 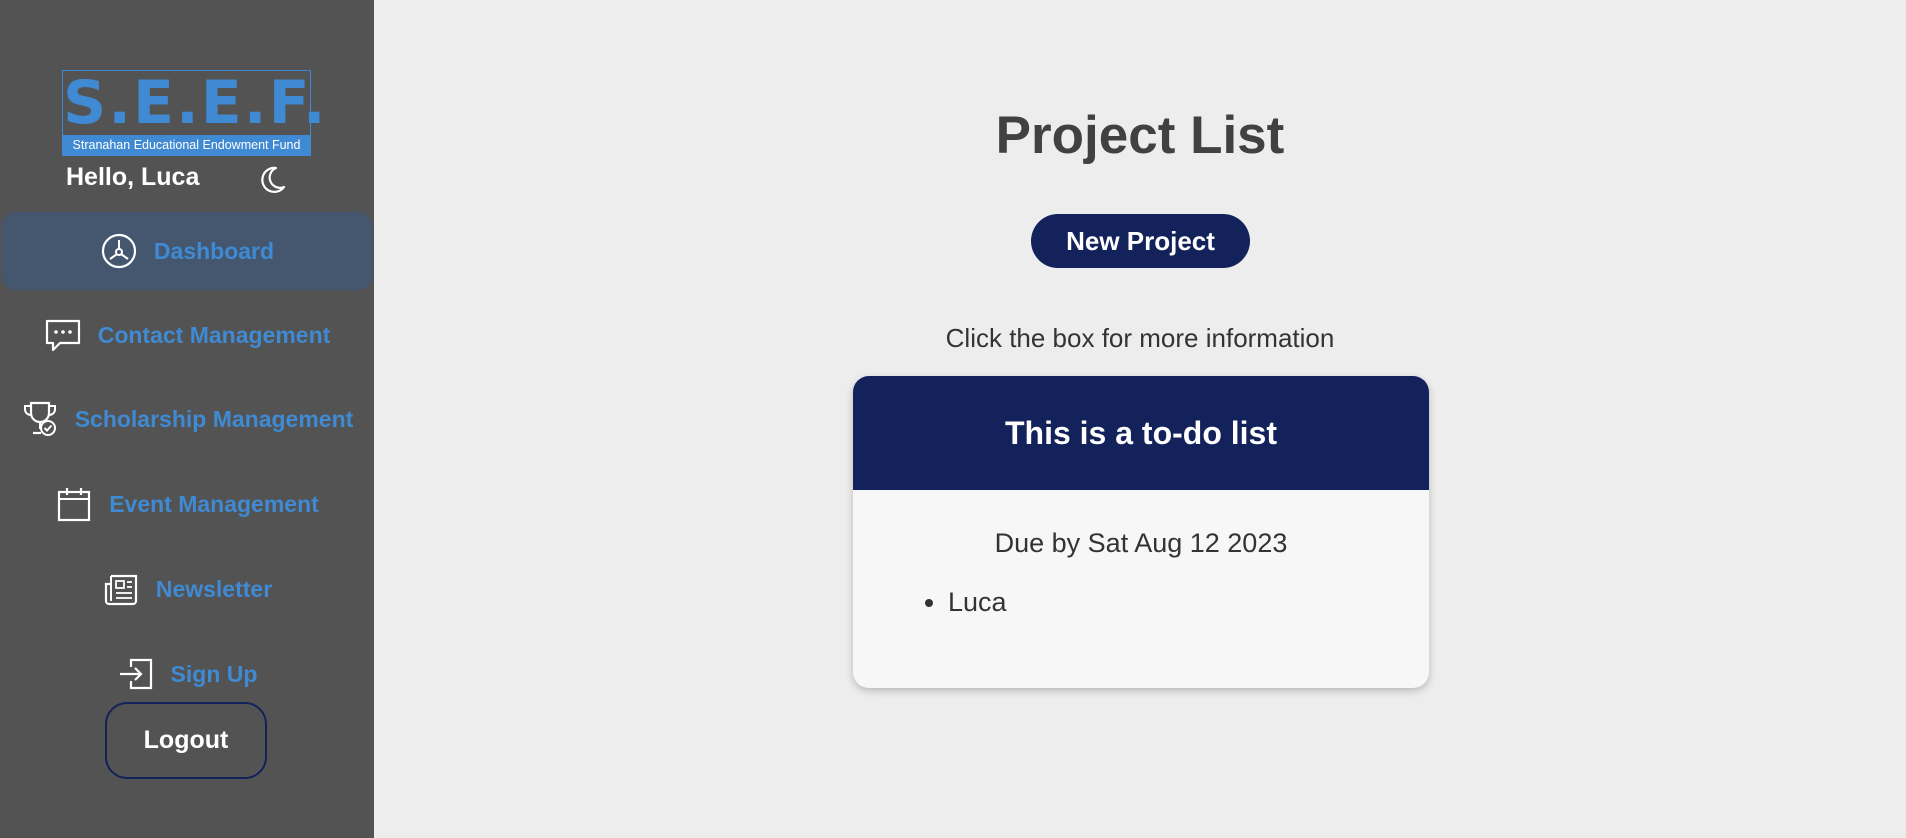 What do you see at coordinates (1141, 433) in the screenshot?
I see `project-card-title: This is a to-do list` at bounding box center [1141, 433].